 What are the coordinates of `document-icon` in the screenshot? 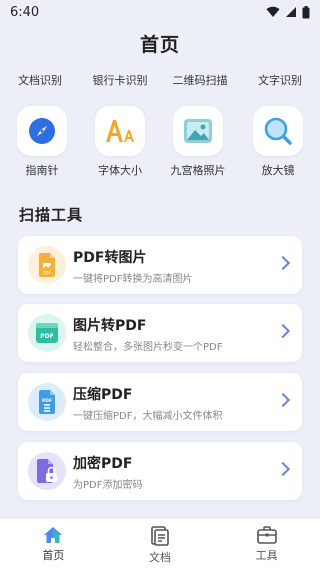 It's located at (160, 536).